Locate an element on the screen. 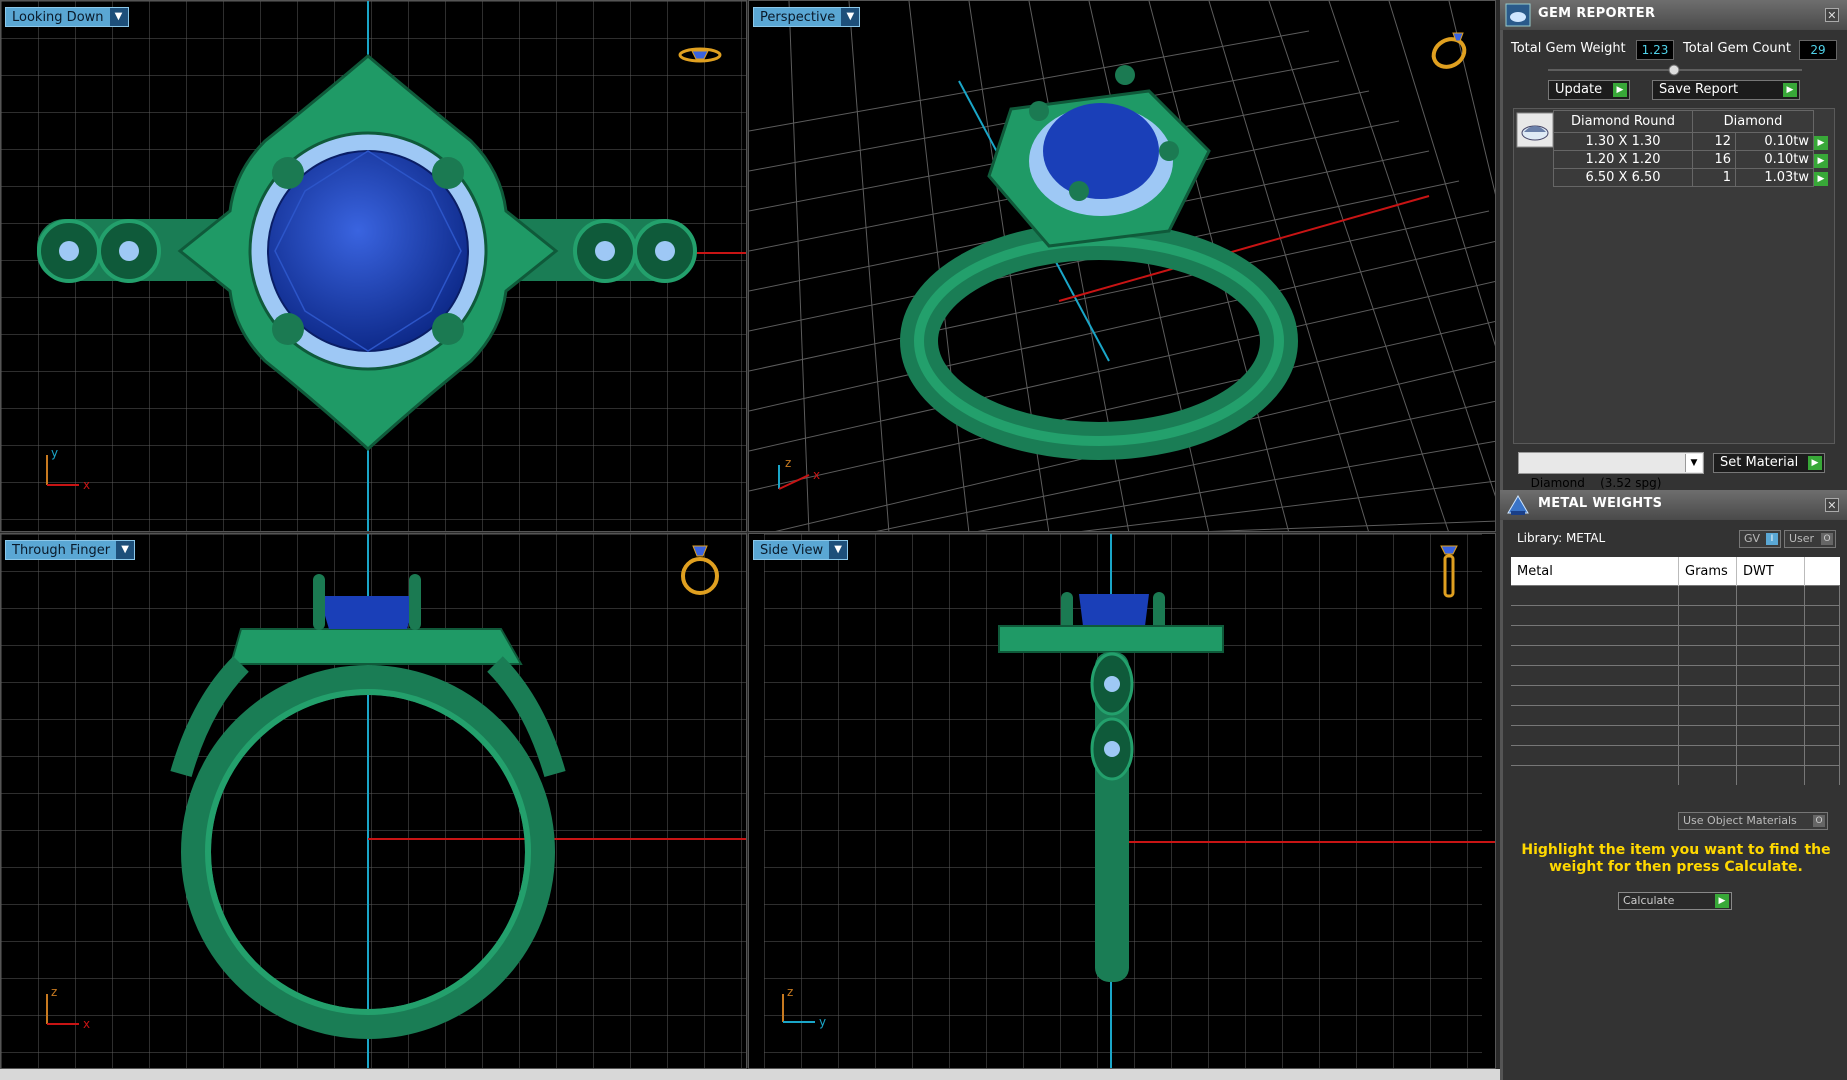 Image resolution: width=1847 pixels, height=1080 pixels. gem-reporter-title: GEM REPORTER is located at coordinates (1597, 13).